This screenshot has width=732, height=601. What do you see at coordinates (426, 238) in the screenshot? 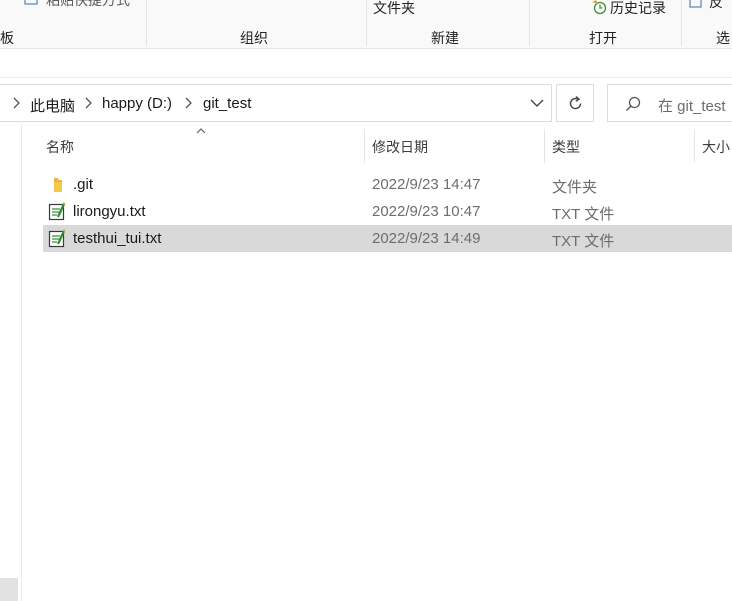
I see `file-date: 2022/9/23 14:49` at bounding box center [426, 238].